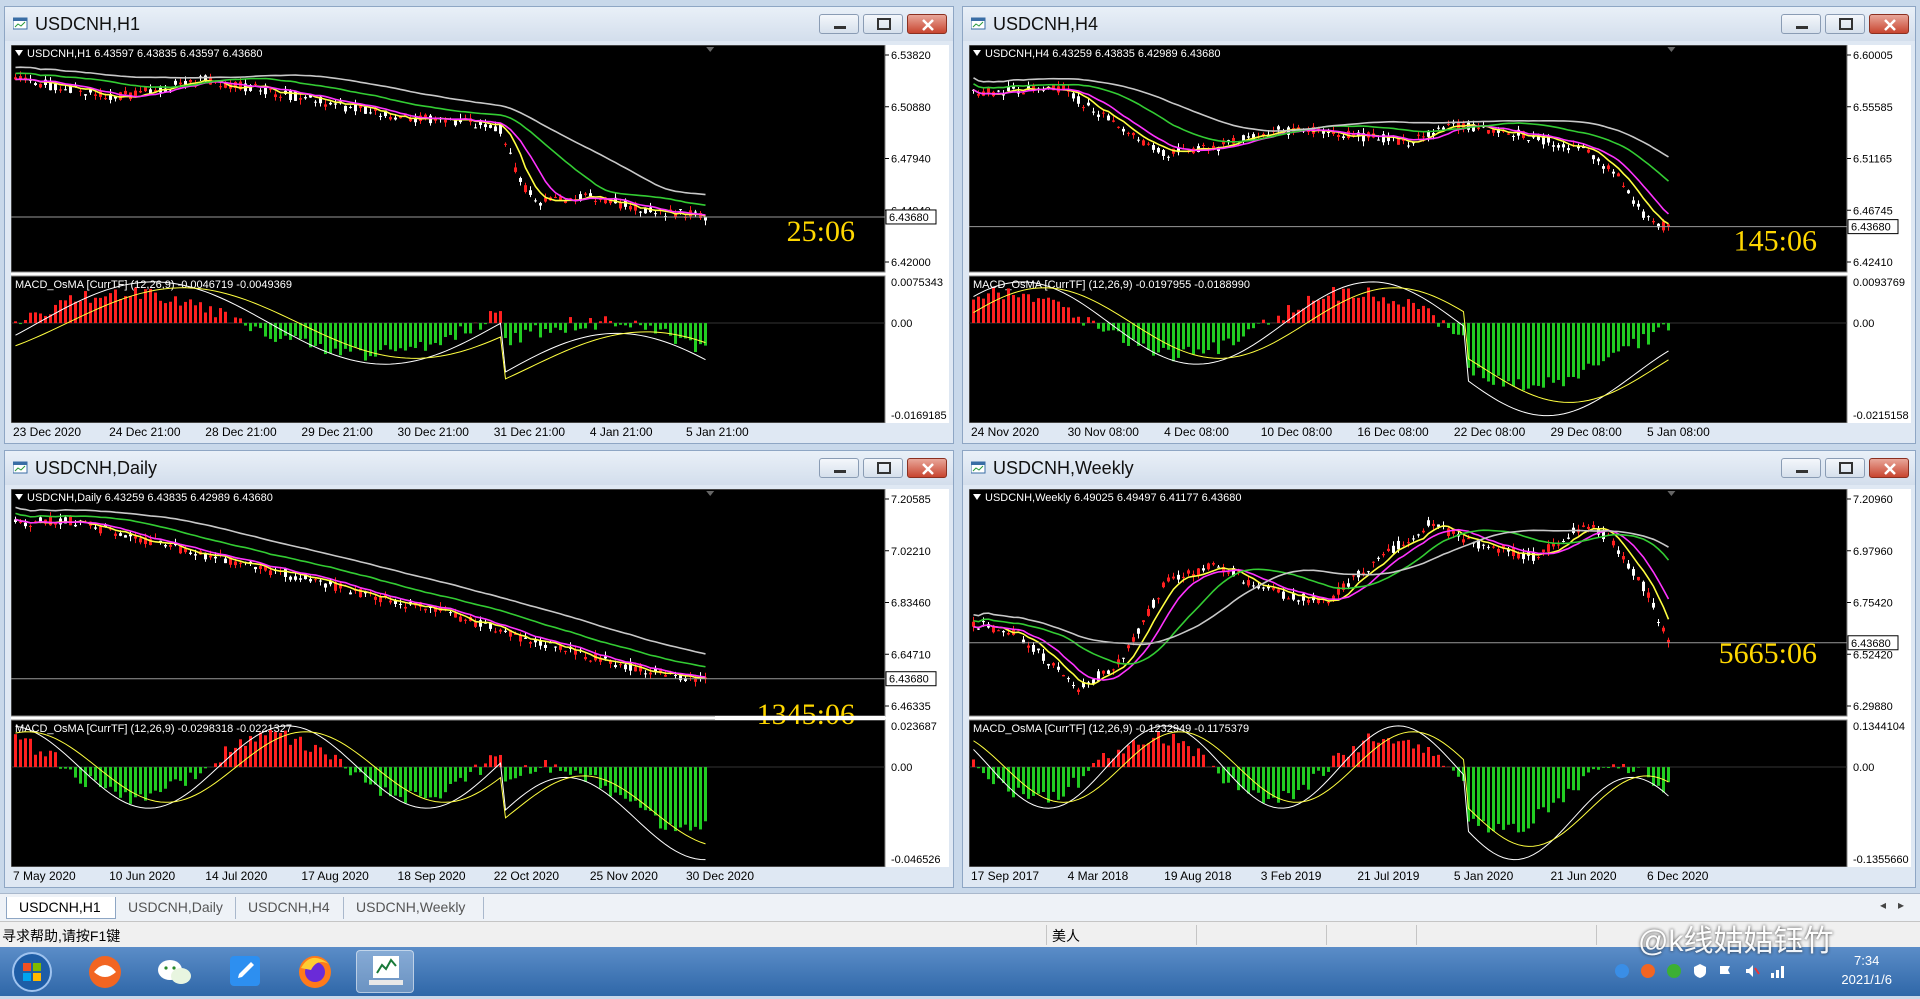  I want to click on price-axis-label: 6.50880, so click(911, 108).